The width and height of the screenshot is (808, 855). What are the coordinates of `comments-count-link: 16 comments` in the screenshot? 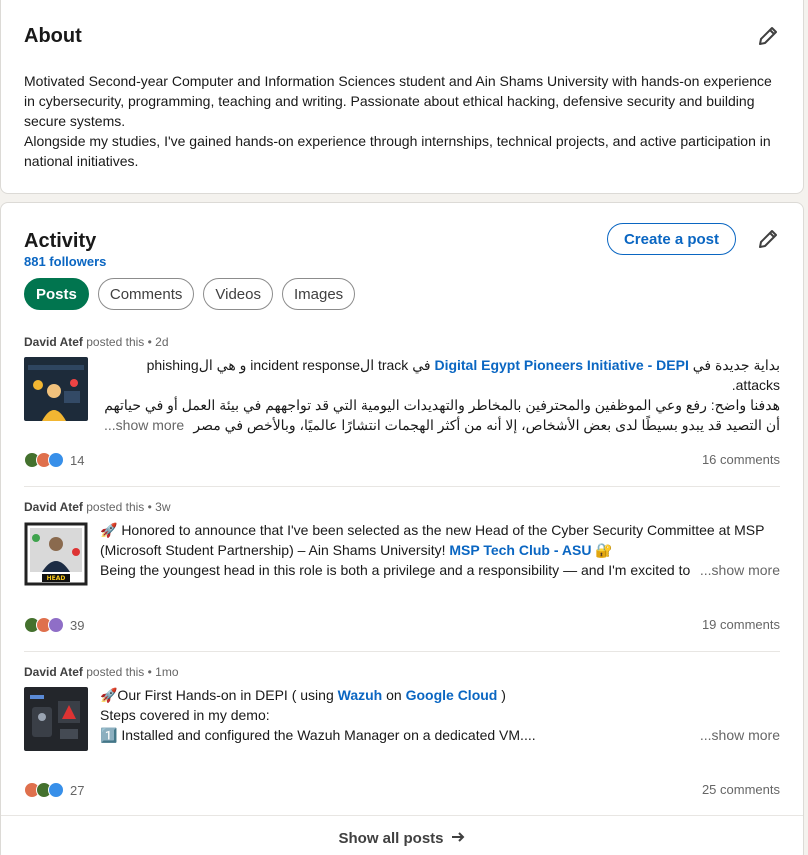 It's located at (741, 459).